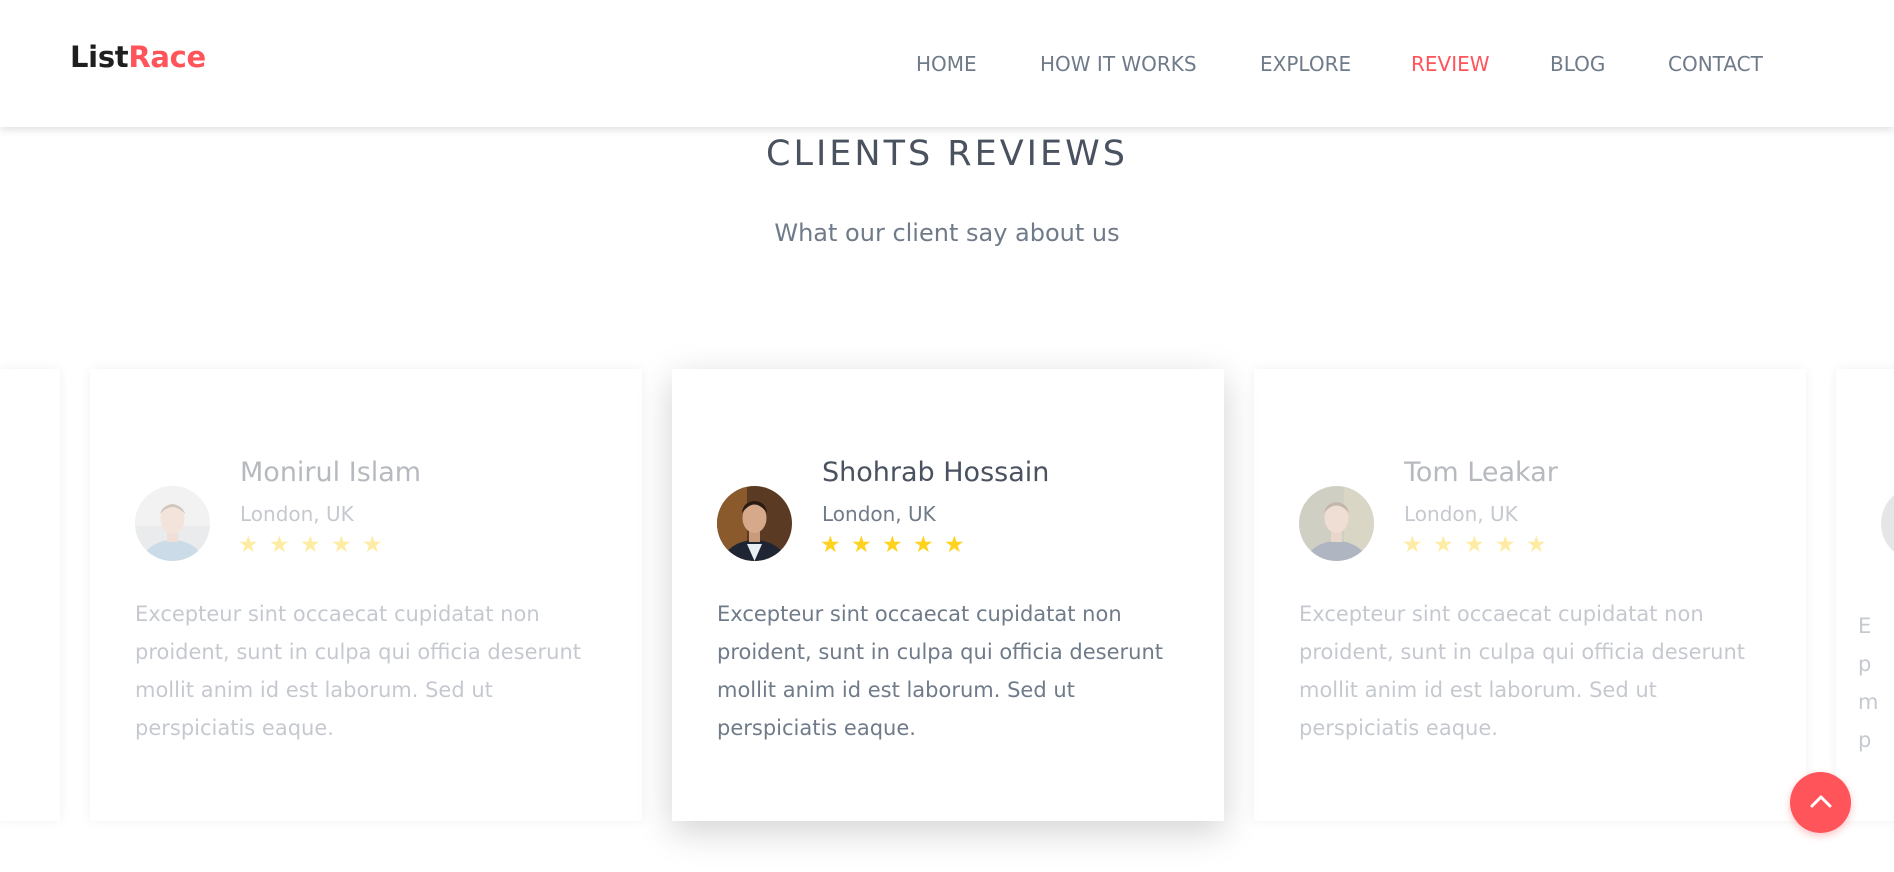 The width and height of the screenshot is (1894, 872). I want to click on nav-explore: EXPLORE, so click(1305, 64).